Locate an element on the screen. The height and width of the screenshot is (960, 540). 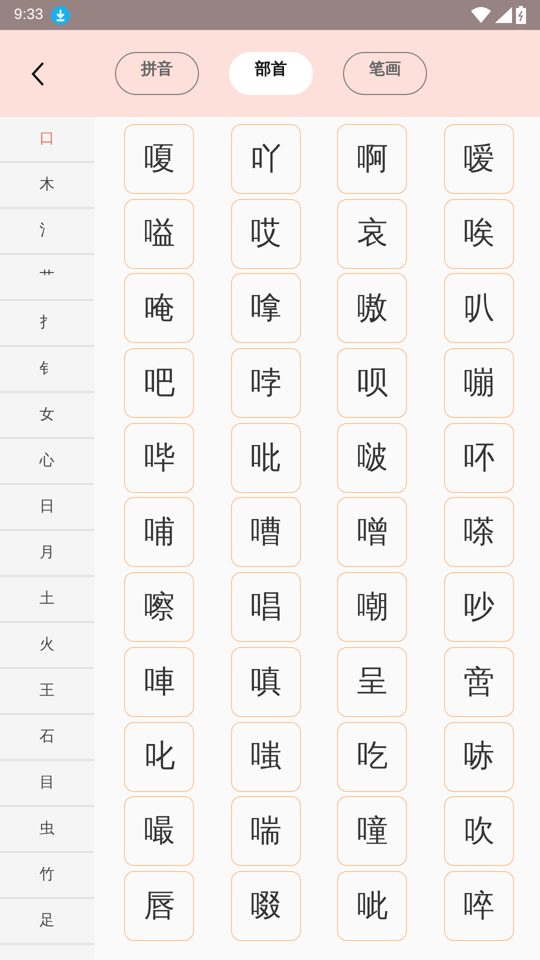
radical-item: 火 is located at coordinates (47, 646).